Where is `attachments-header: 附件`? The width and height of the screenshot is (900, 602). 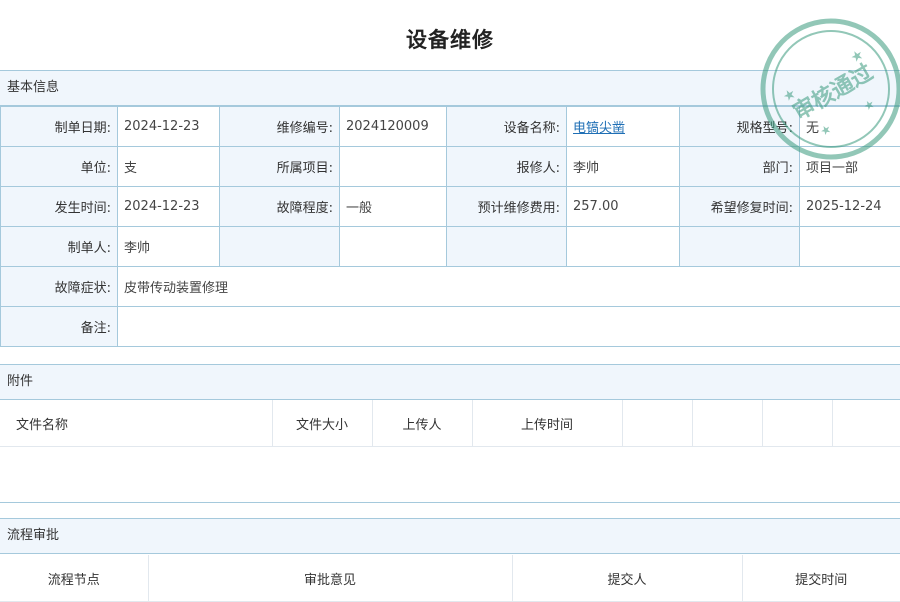
attachments-header: 附件 is located at coordinates (450, 382).